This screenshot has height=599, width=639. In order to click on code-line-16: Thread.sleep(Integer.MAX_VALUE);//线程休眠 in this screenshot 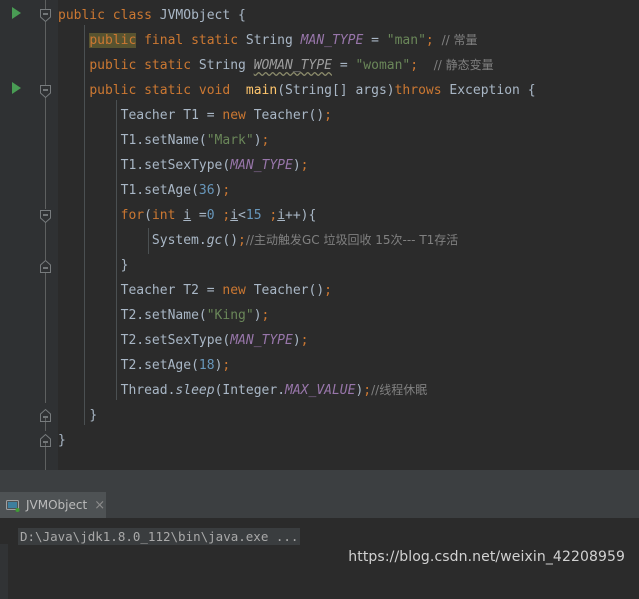, I will do `click(243, 390)`.